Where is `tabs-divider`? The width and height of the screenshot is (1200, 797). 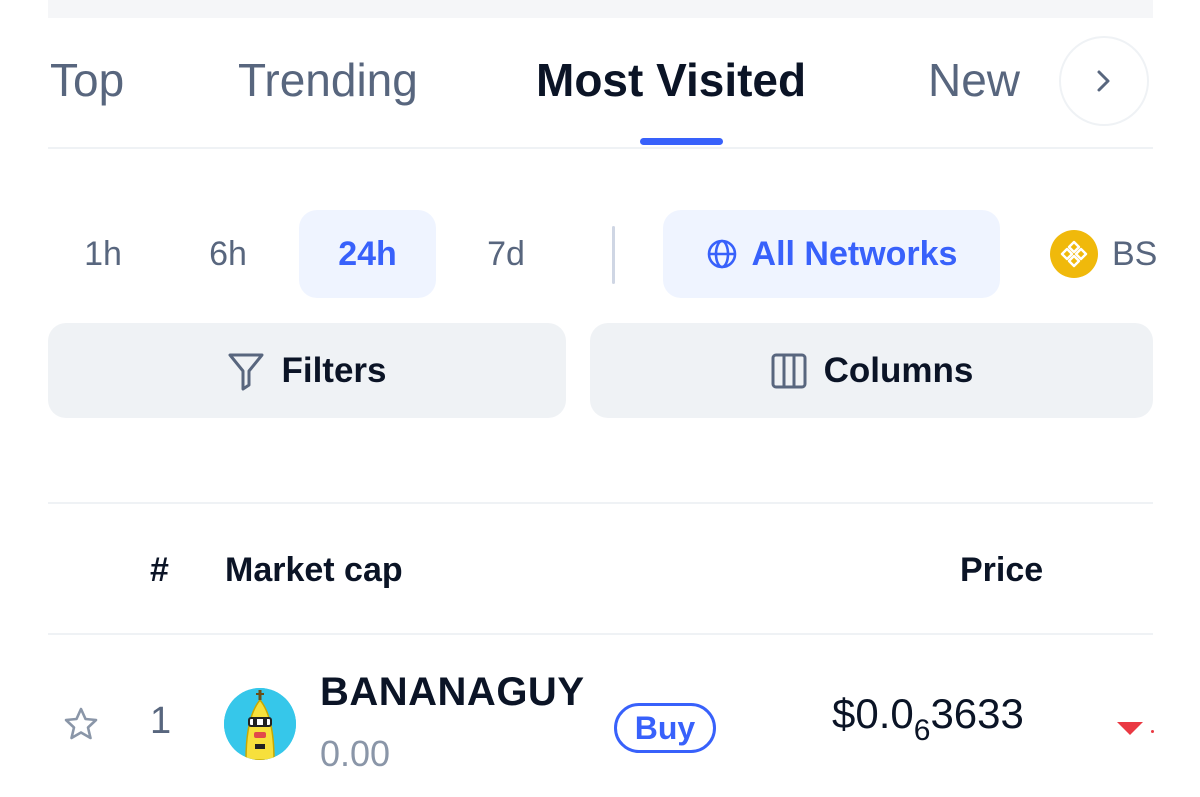
tabs-divider is located at coordinates (600, 148).